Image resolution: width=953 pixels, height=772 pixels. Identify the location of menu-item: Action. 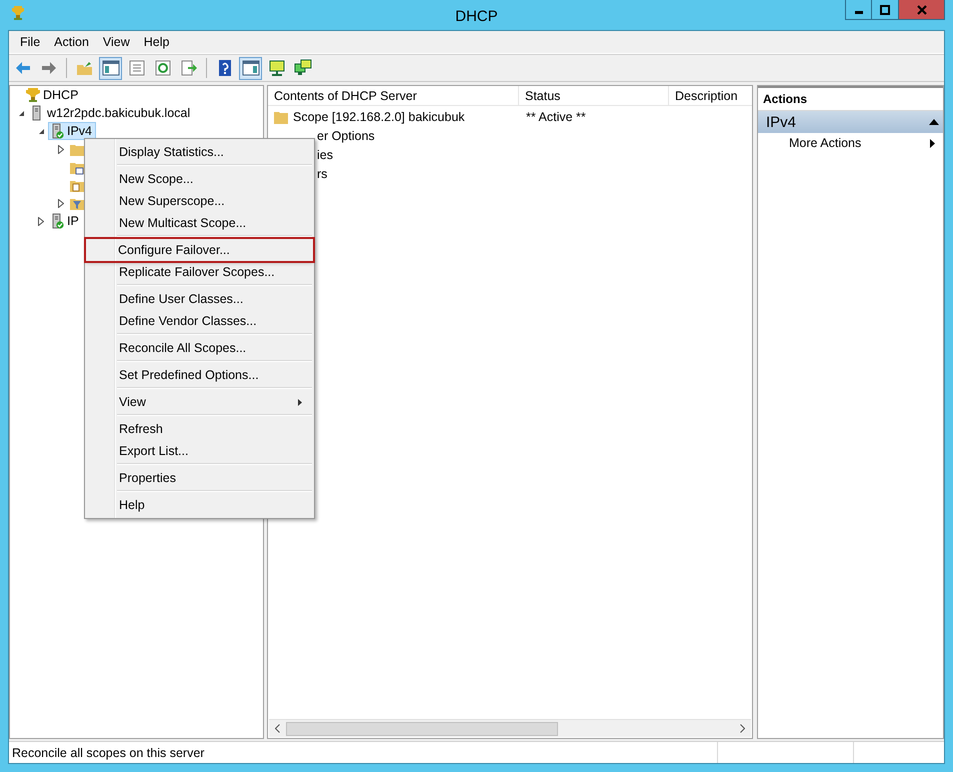
(71, 42).